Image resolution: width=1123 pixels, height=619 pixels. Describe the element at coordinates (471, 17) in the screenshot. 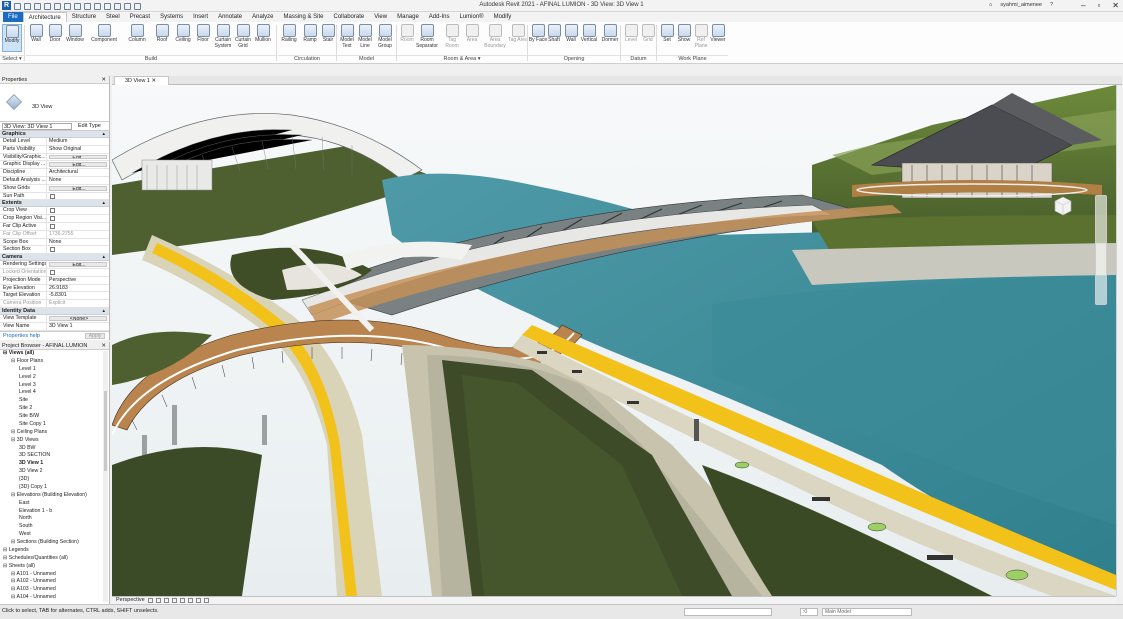

I see `tab-lumion: Lumion®` at that location.